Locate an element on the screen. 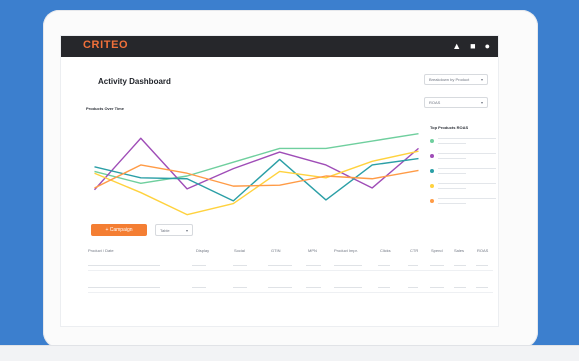  column-header-display: Display is located at coordinates (203, 250).